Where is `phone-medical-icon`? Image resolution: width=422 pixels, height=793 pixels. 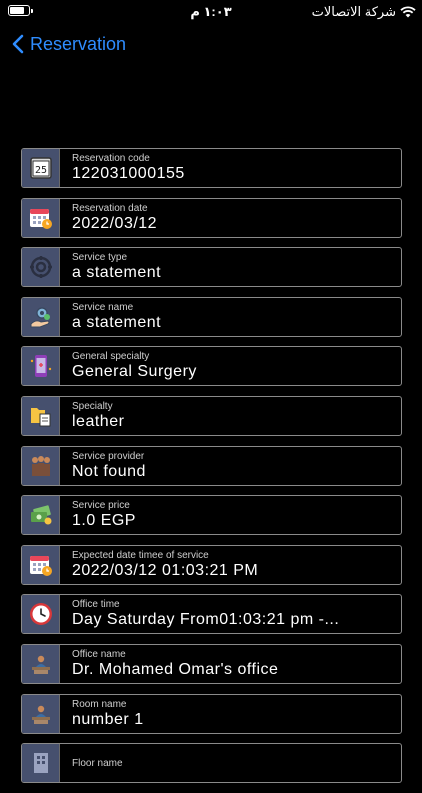 phone-medical-icon is located at coordinates (41, 366).